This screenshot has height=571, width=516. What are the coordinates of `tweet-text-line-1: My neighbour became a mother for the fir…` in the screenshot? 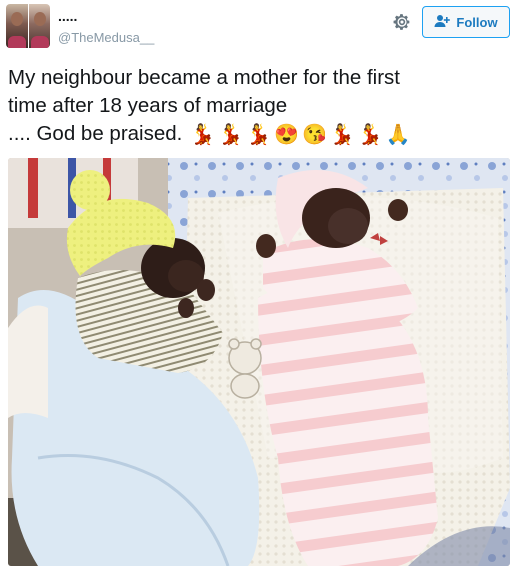 It's located at (204, 77).